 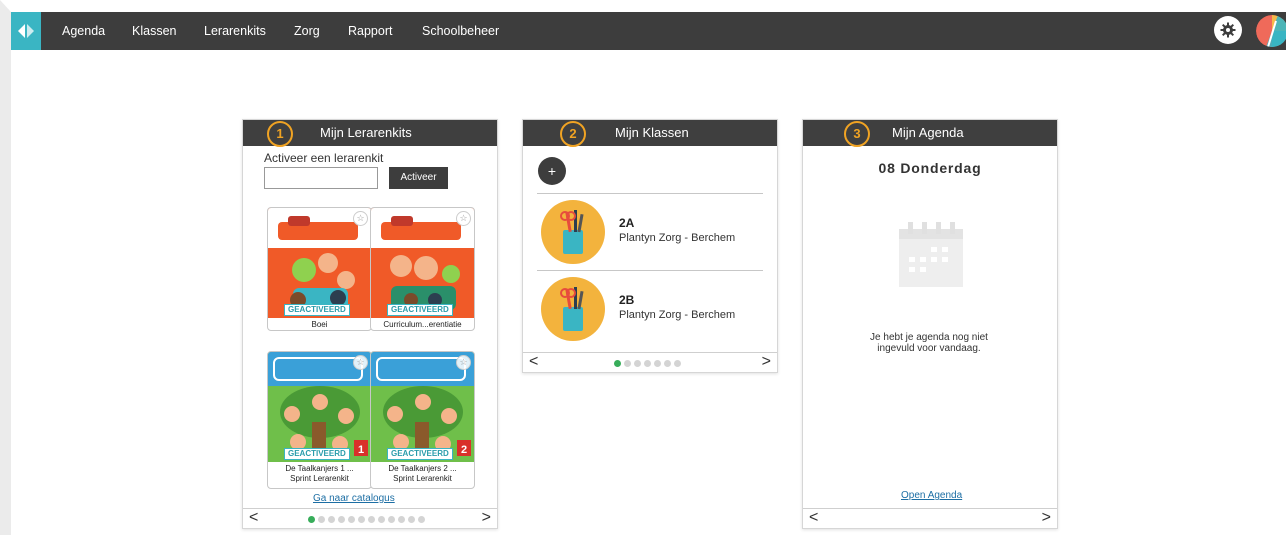 I want to click on kit-title: Boei, so click(x=319, y=324).